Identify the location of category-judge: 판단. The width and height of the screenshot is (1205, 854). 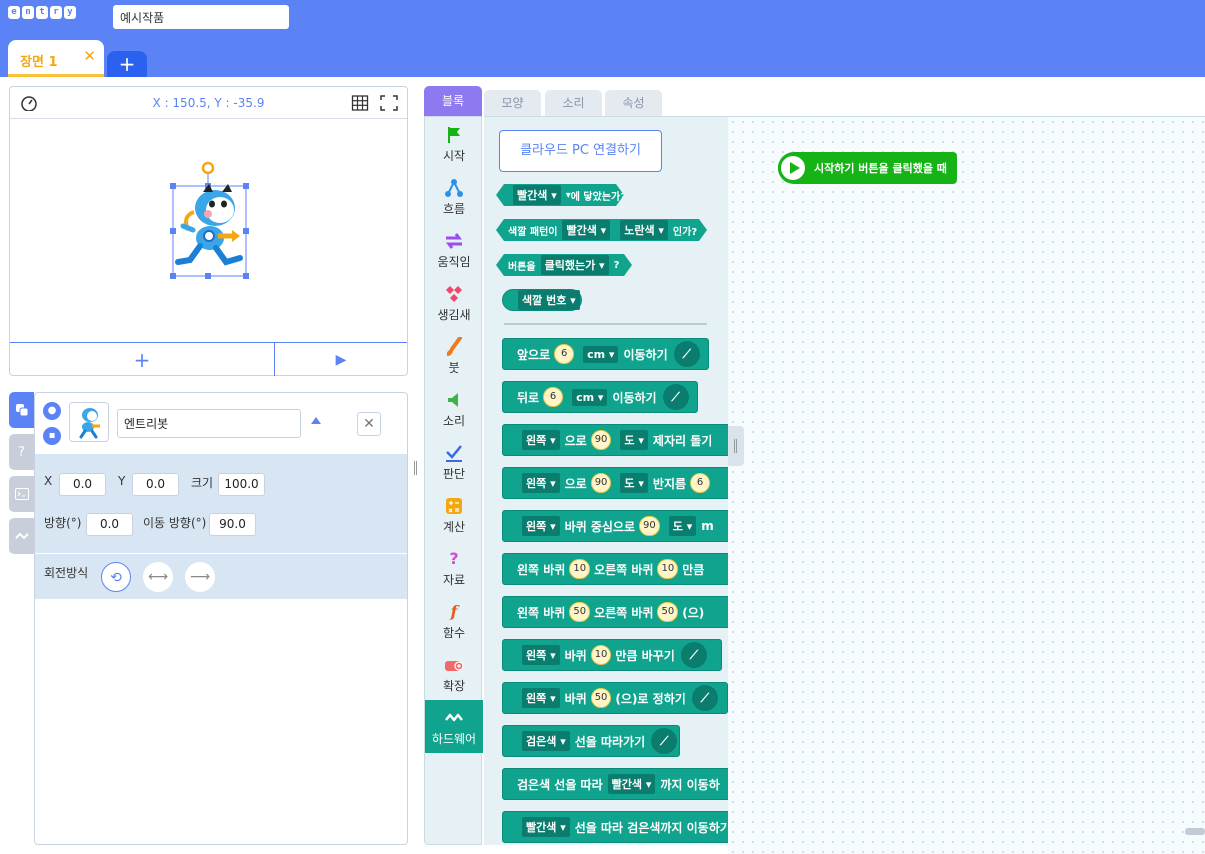
(454, 461).